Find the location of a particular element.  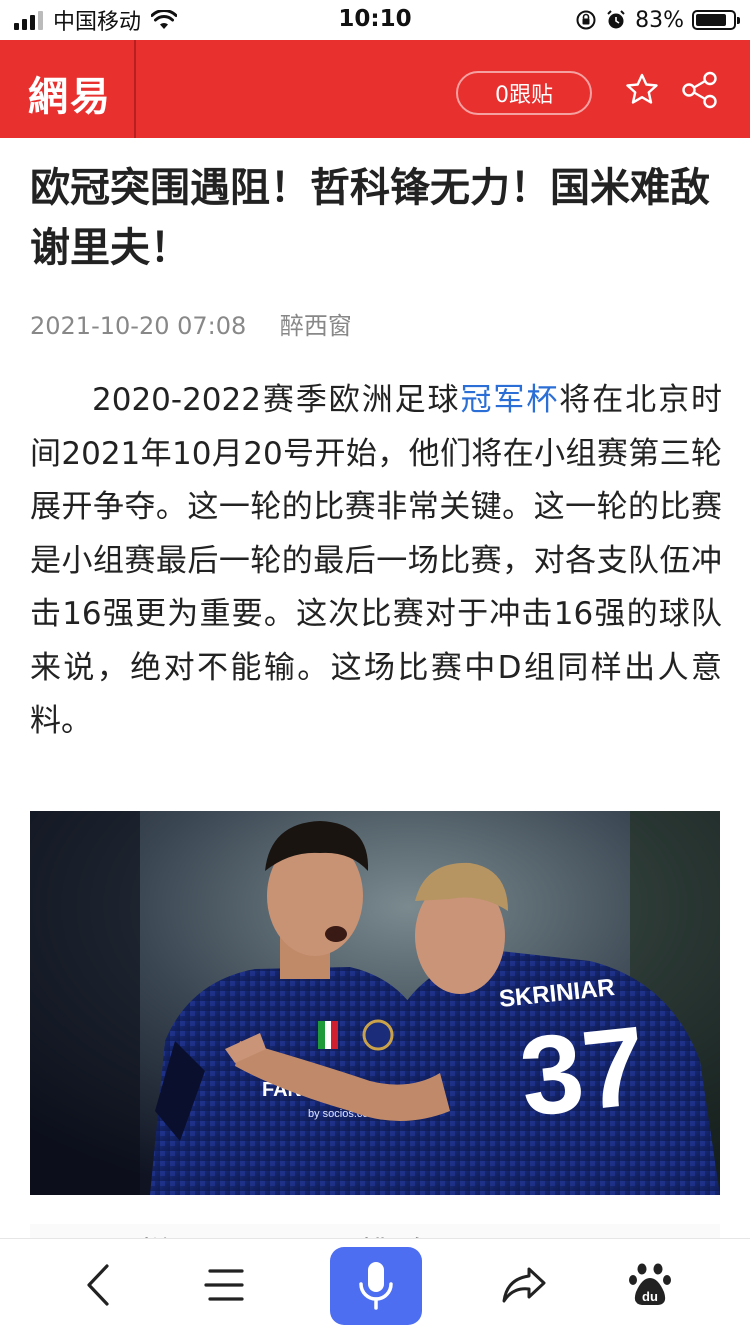

mic-icon is located at coordinates (376, 1286).